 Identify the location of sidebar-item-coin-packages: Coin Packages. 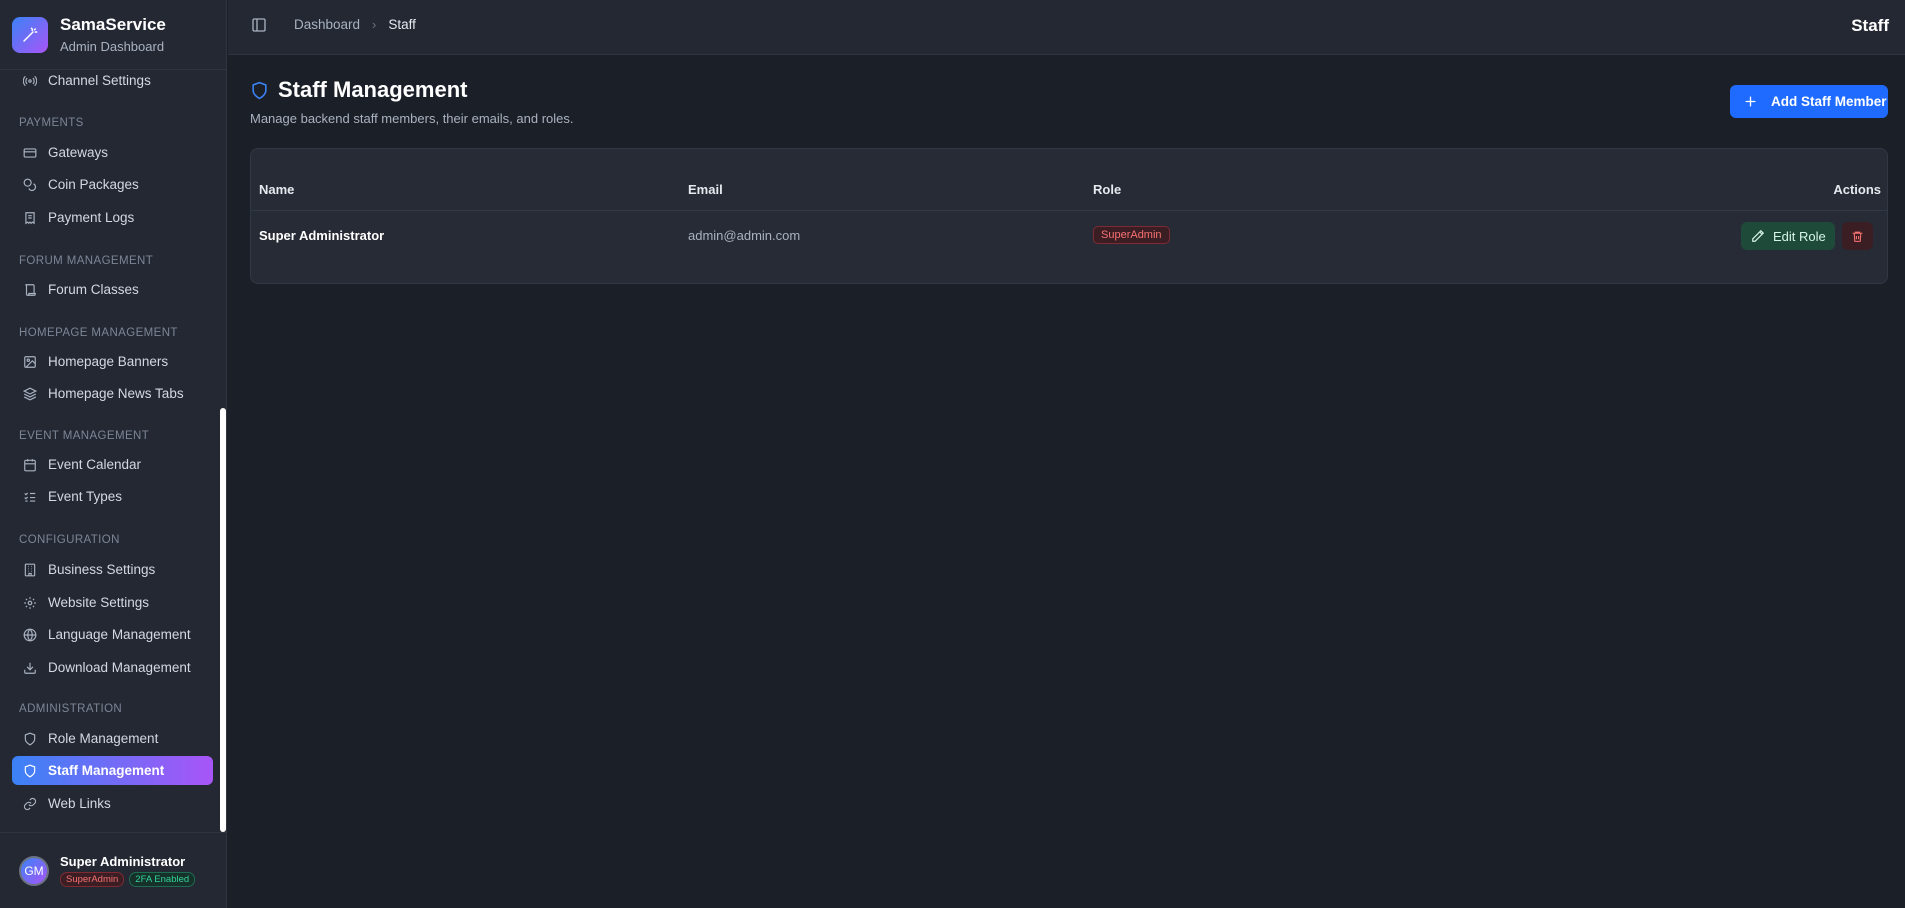
(112, 184).